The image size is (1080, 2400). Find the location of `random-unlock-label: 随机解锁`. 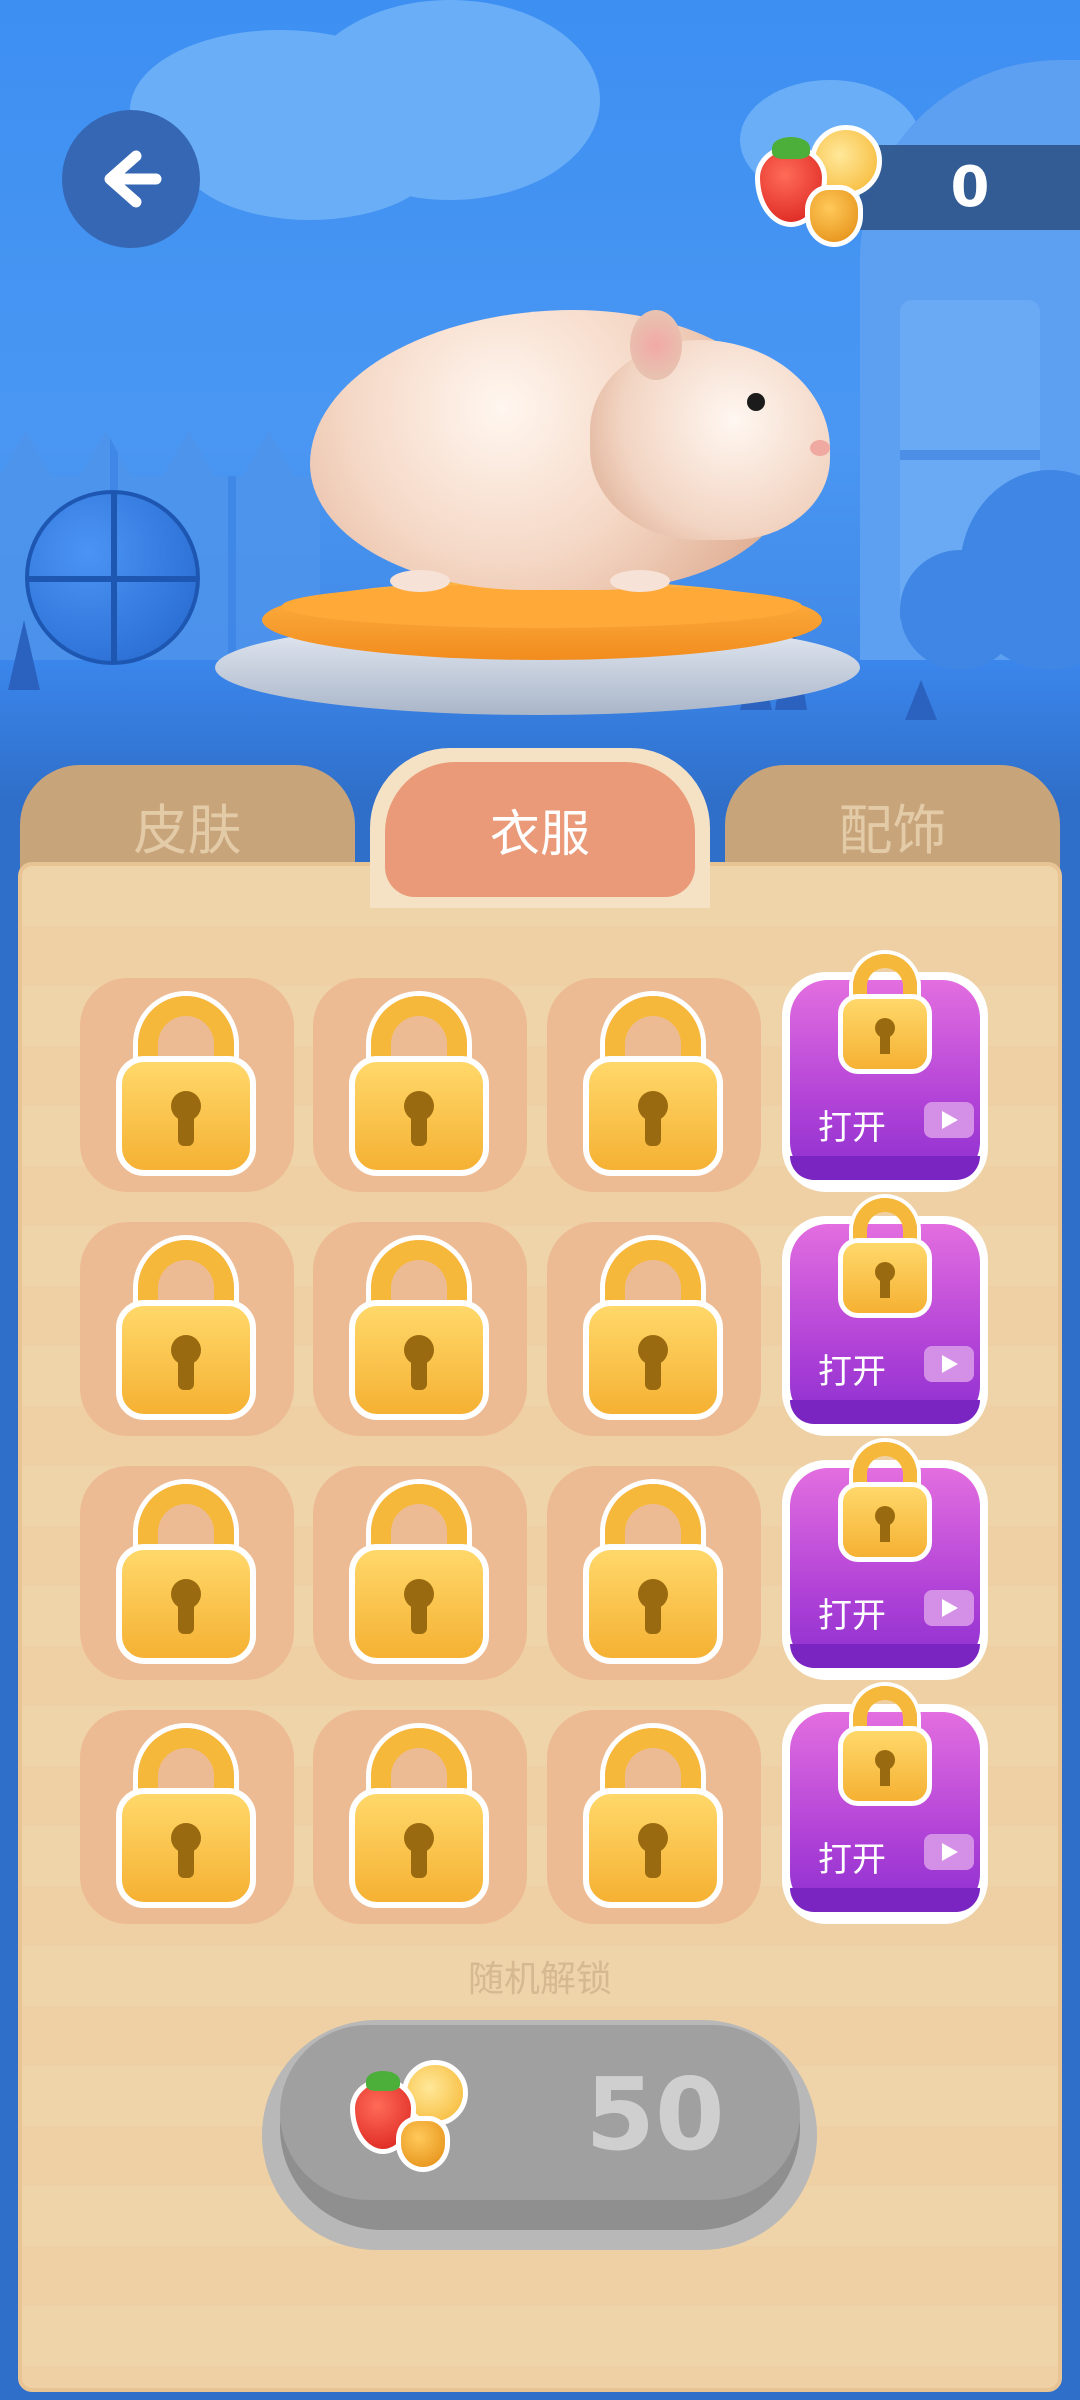

random-unlock-label: 随机解锁 is located at coordinates (539, 1979).